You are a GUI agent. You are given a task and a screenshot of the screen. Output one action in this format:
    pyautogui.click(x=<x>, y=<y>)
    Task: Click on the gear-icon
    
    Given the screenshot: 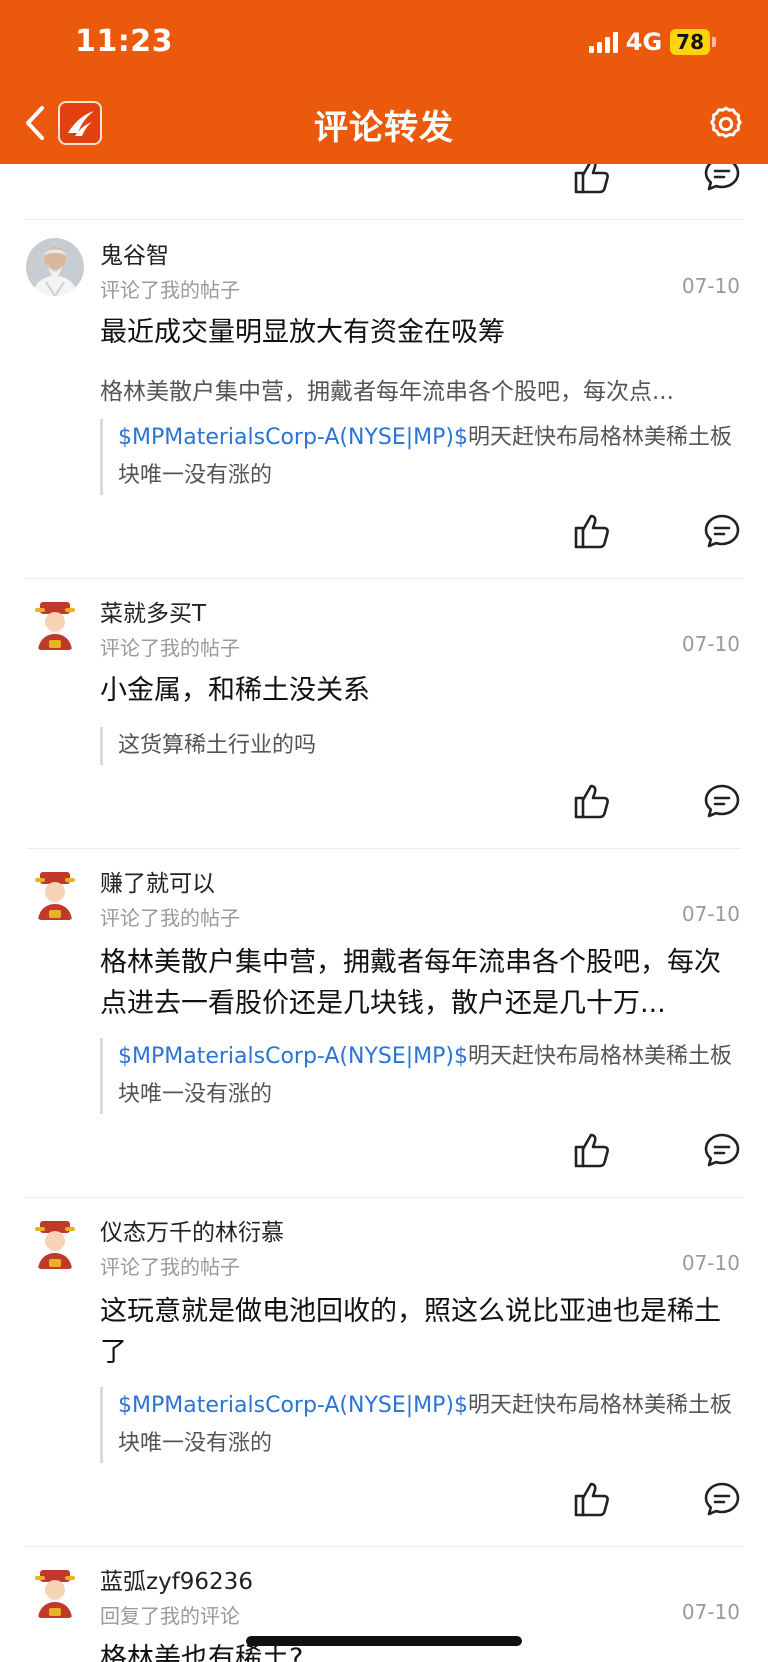 What is the action you would take?
    pyautogui.click(x=726, y=124)
    